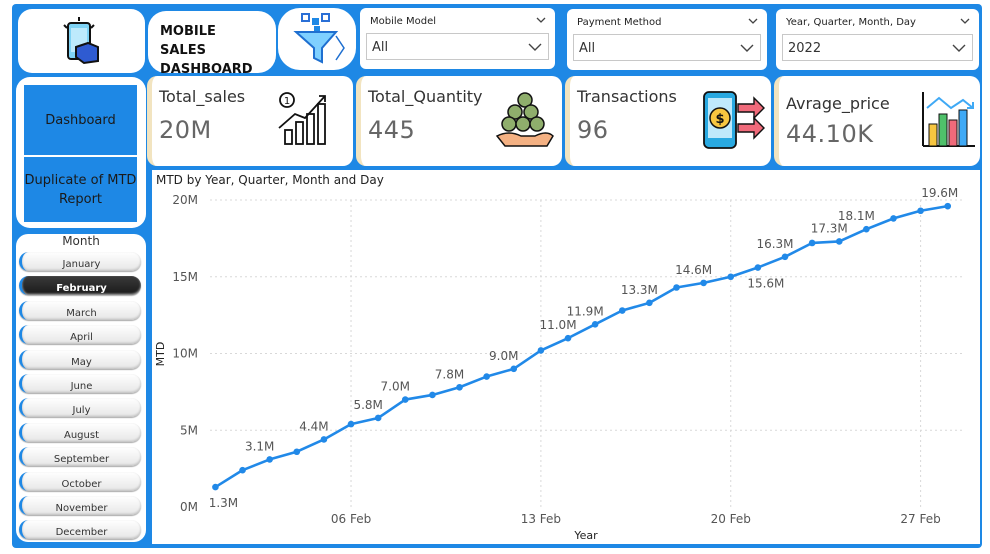  Describe the element at coordinates (351, 519) in the screenshot. I see `x-tick-label: 06 Feb` at that location.